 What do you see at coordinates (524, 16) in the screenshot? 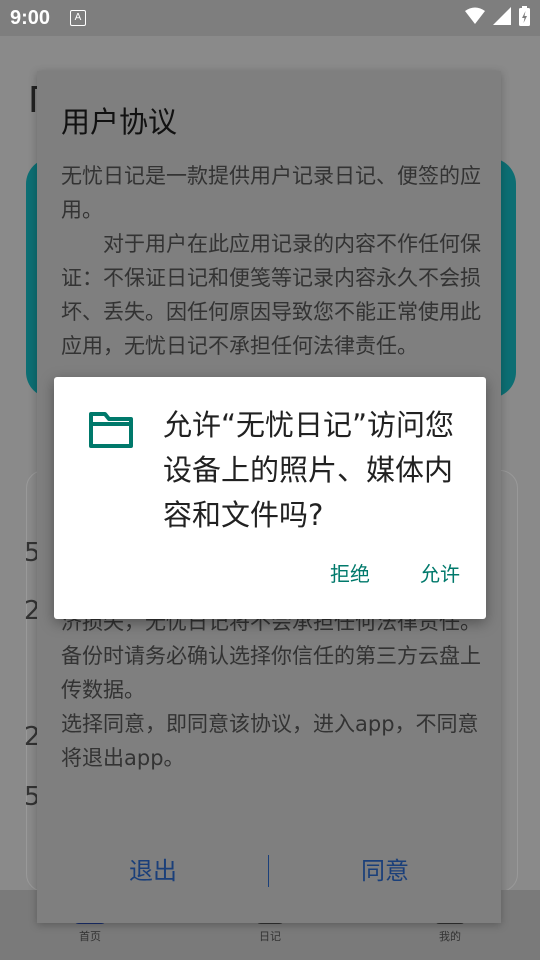
I see `battery-icon` at bounding box center [524, 16].